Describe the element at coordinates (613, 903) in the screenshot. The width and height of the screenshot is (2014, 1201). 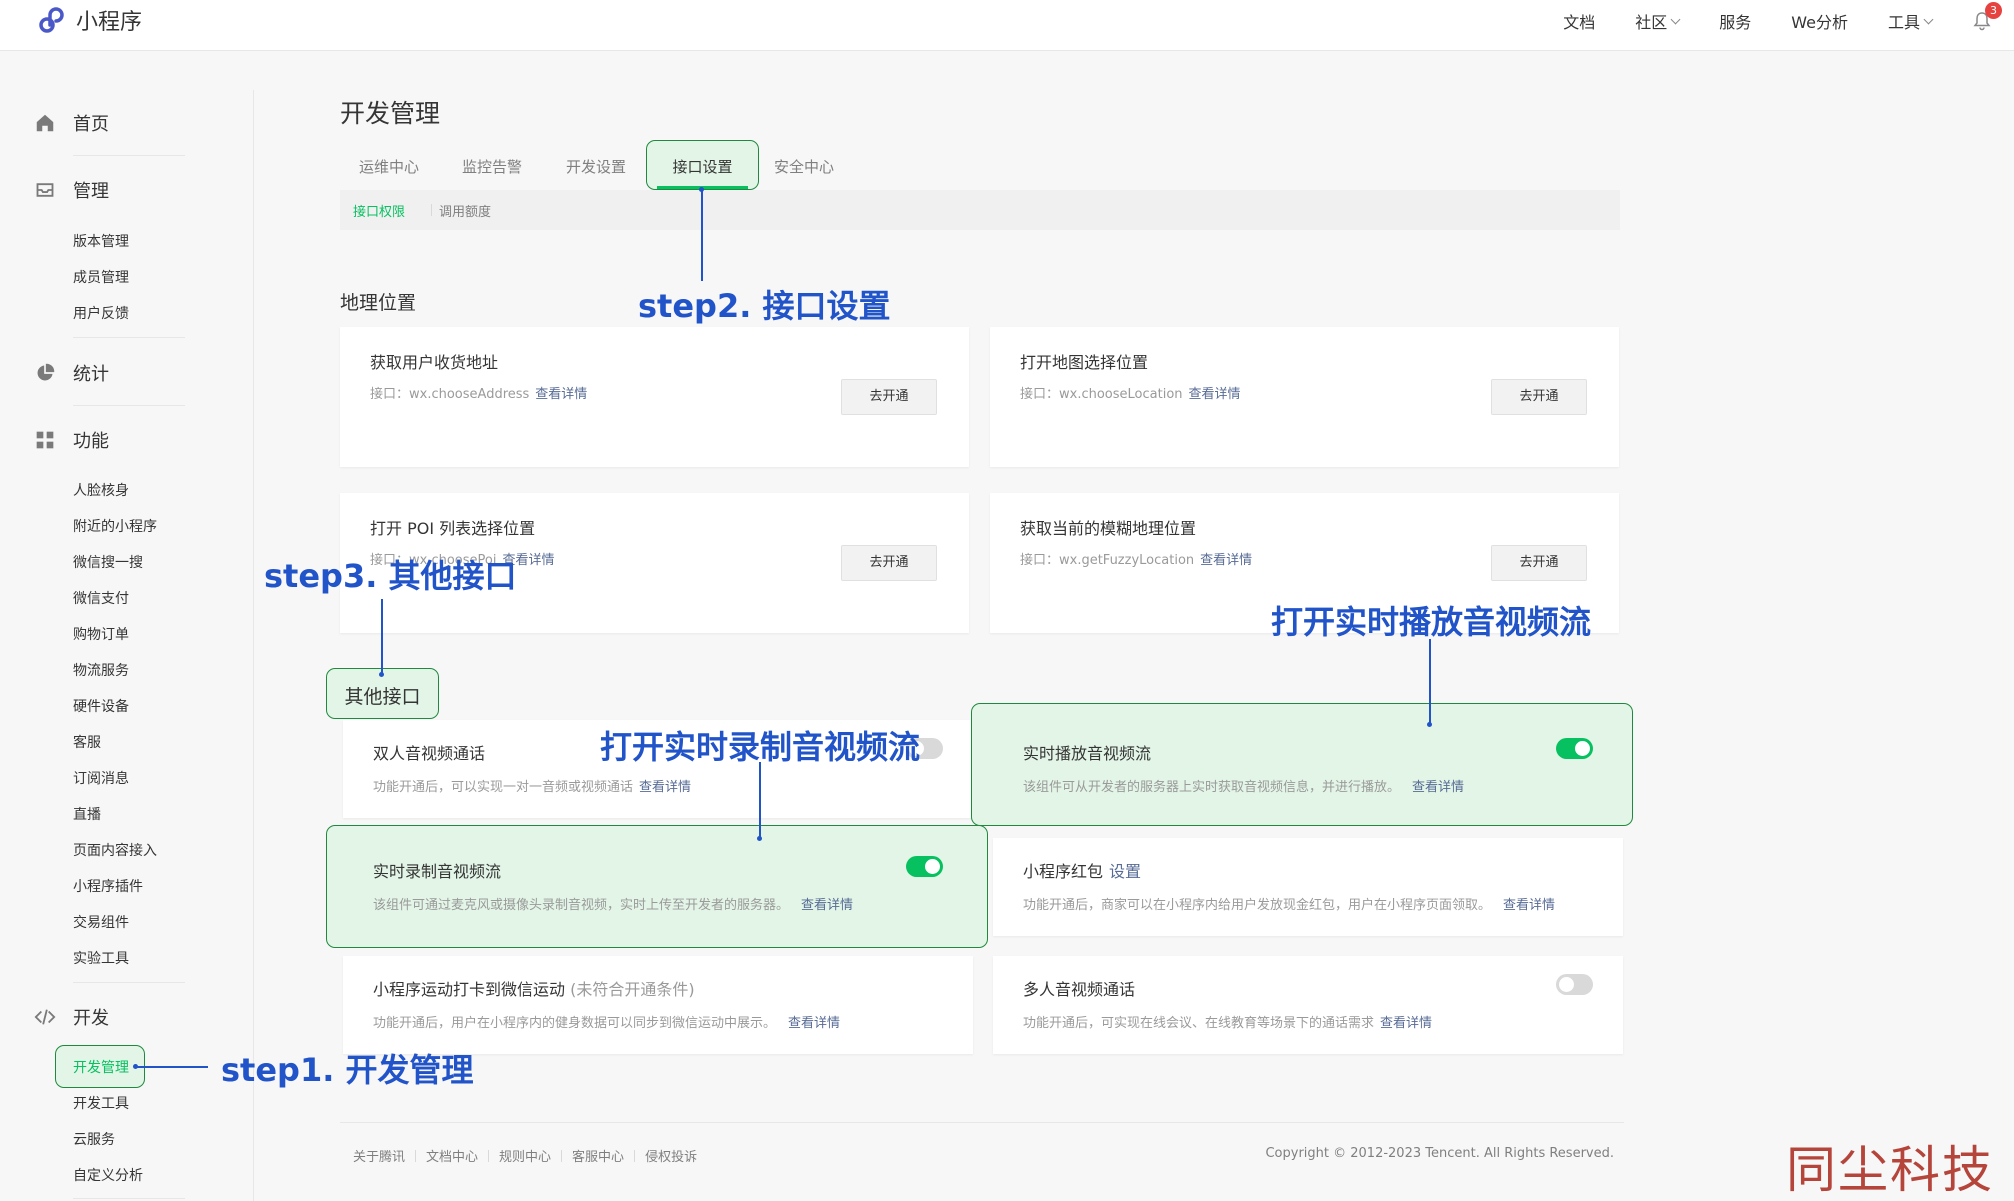
I see `card-desc: 该组件可通过麦克风或摄像头录制音视频，实时上传至开发者的服务器。 查看详情` at that location.